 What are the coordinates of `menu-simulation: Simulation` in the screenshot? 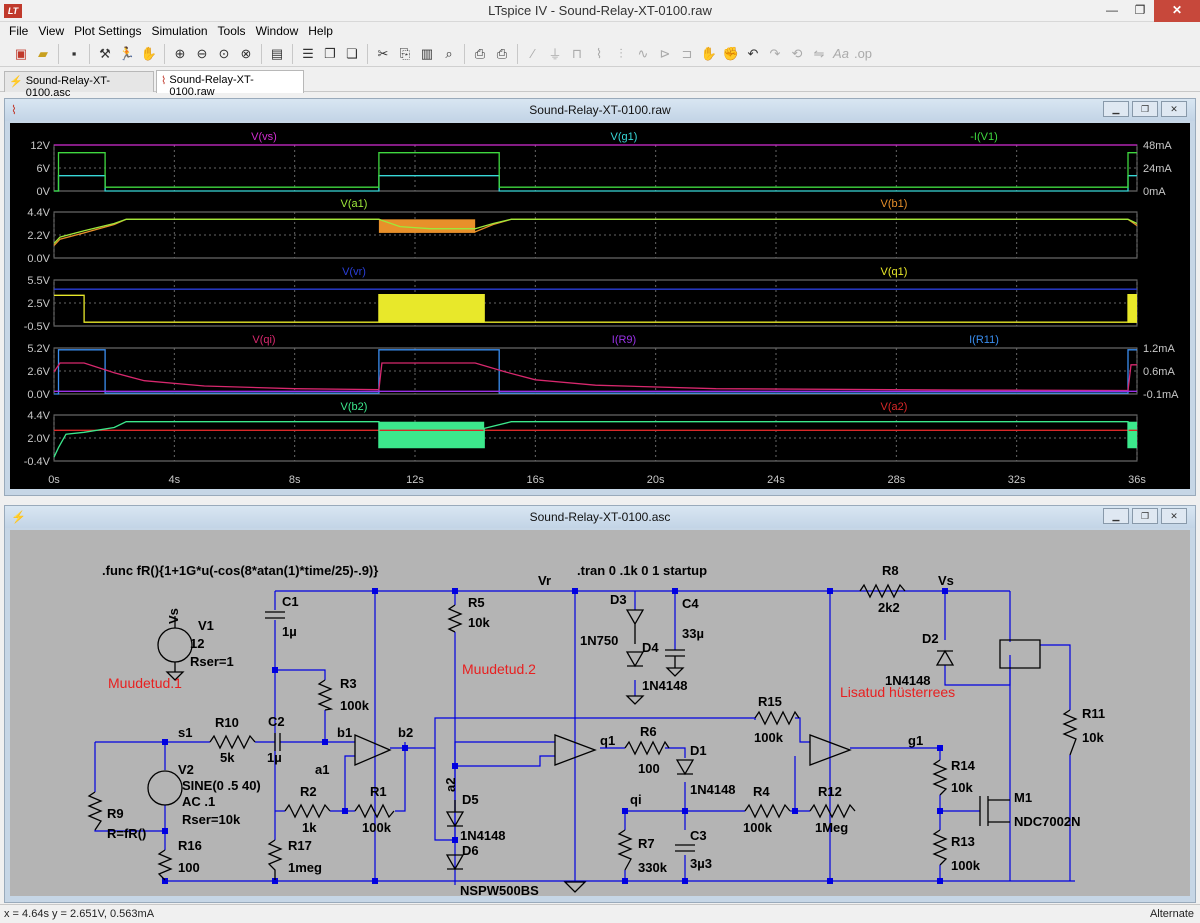 It's located at (180, 31).